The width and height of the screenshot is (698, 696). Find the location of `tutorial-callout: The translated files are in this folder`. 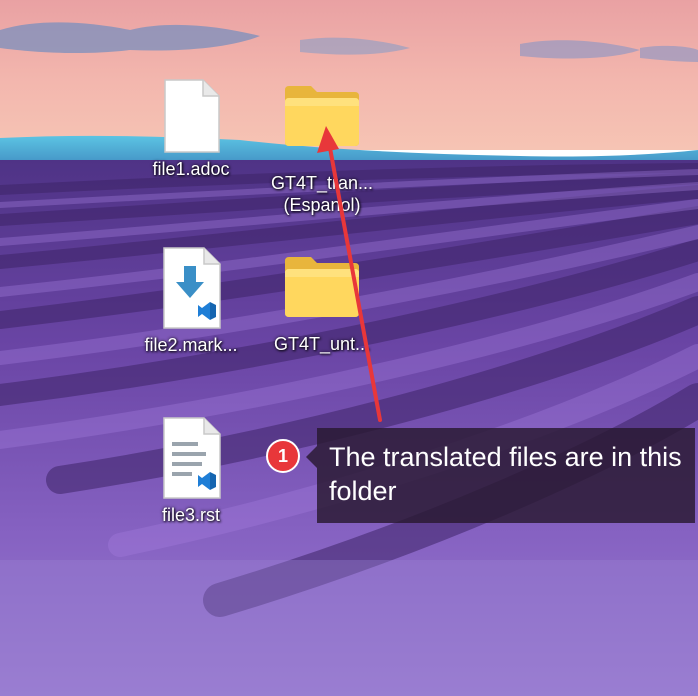

tutorial-callout: The translated files are in this folder is located at coordinates (500, 475).